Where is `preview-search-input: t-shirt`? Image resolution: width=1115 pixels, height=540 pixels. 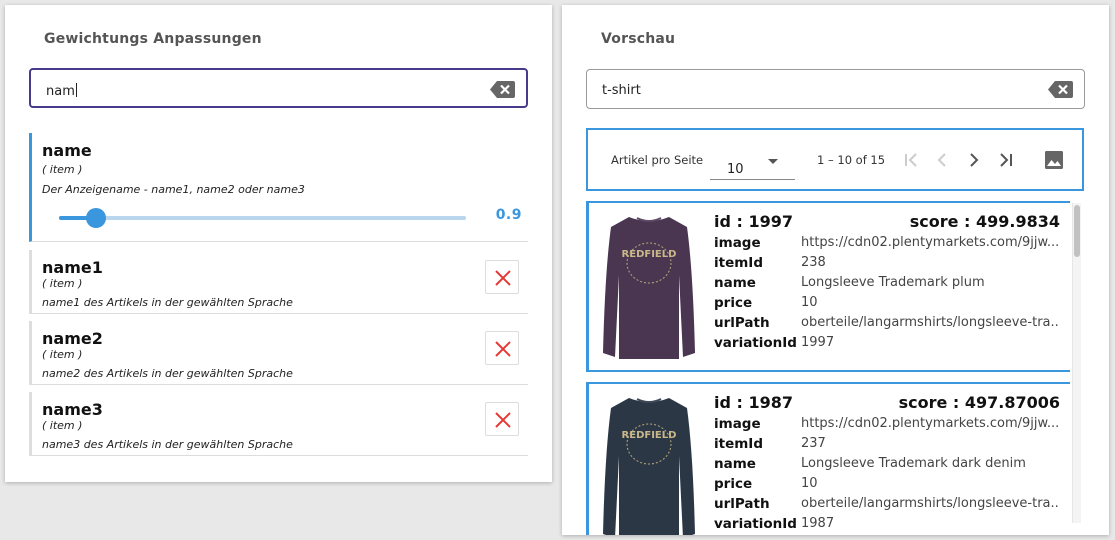
preview-search-input: t-shirt is located at coordinates (835, 89).